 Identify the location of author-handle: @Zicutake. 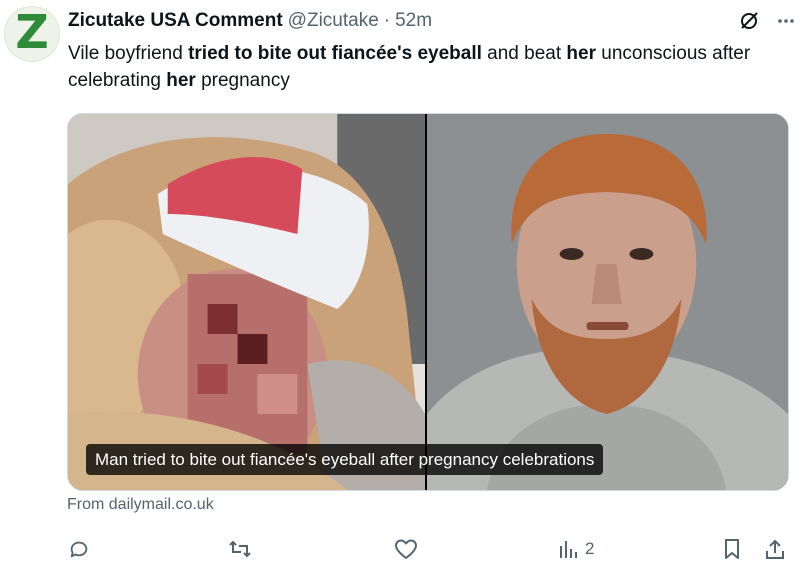
(333, 21).